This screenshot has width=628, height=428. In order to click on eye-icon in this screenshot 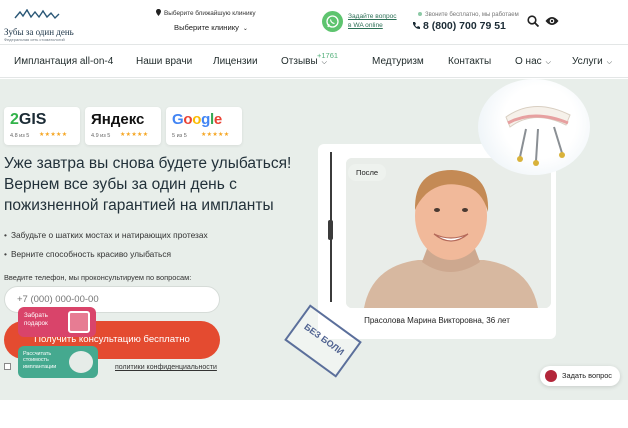, I will do `click(552, 21)`.